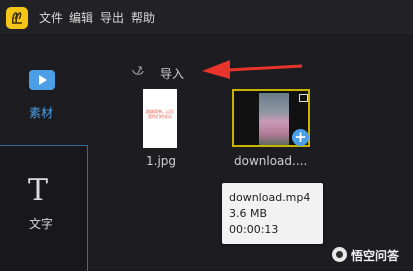 This screenshot has height=271, width=413. I want to click on media-thumbnail-video: +, so click(271, 118).